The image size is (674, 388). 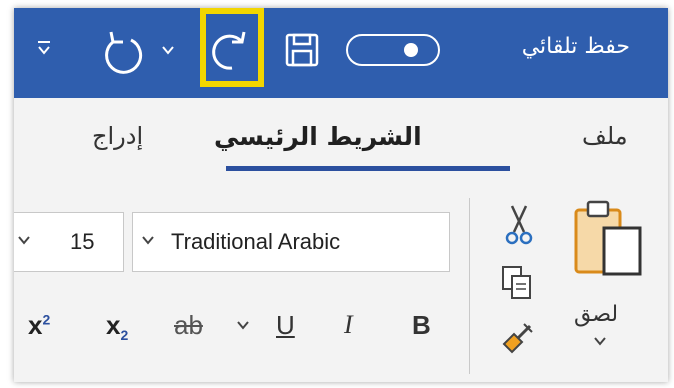 What do you see at coordinates (232, 50) in the screenshot?
I see `redo-icon` at bounding box center [232, 50].